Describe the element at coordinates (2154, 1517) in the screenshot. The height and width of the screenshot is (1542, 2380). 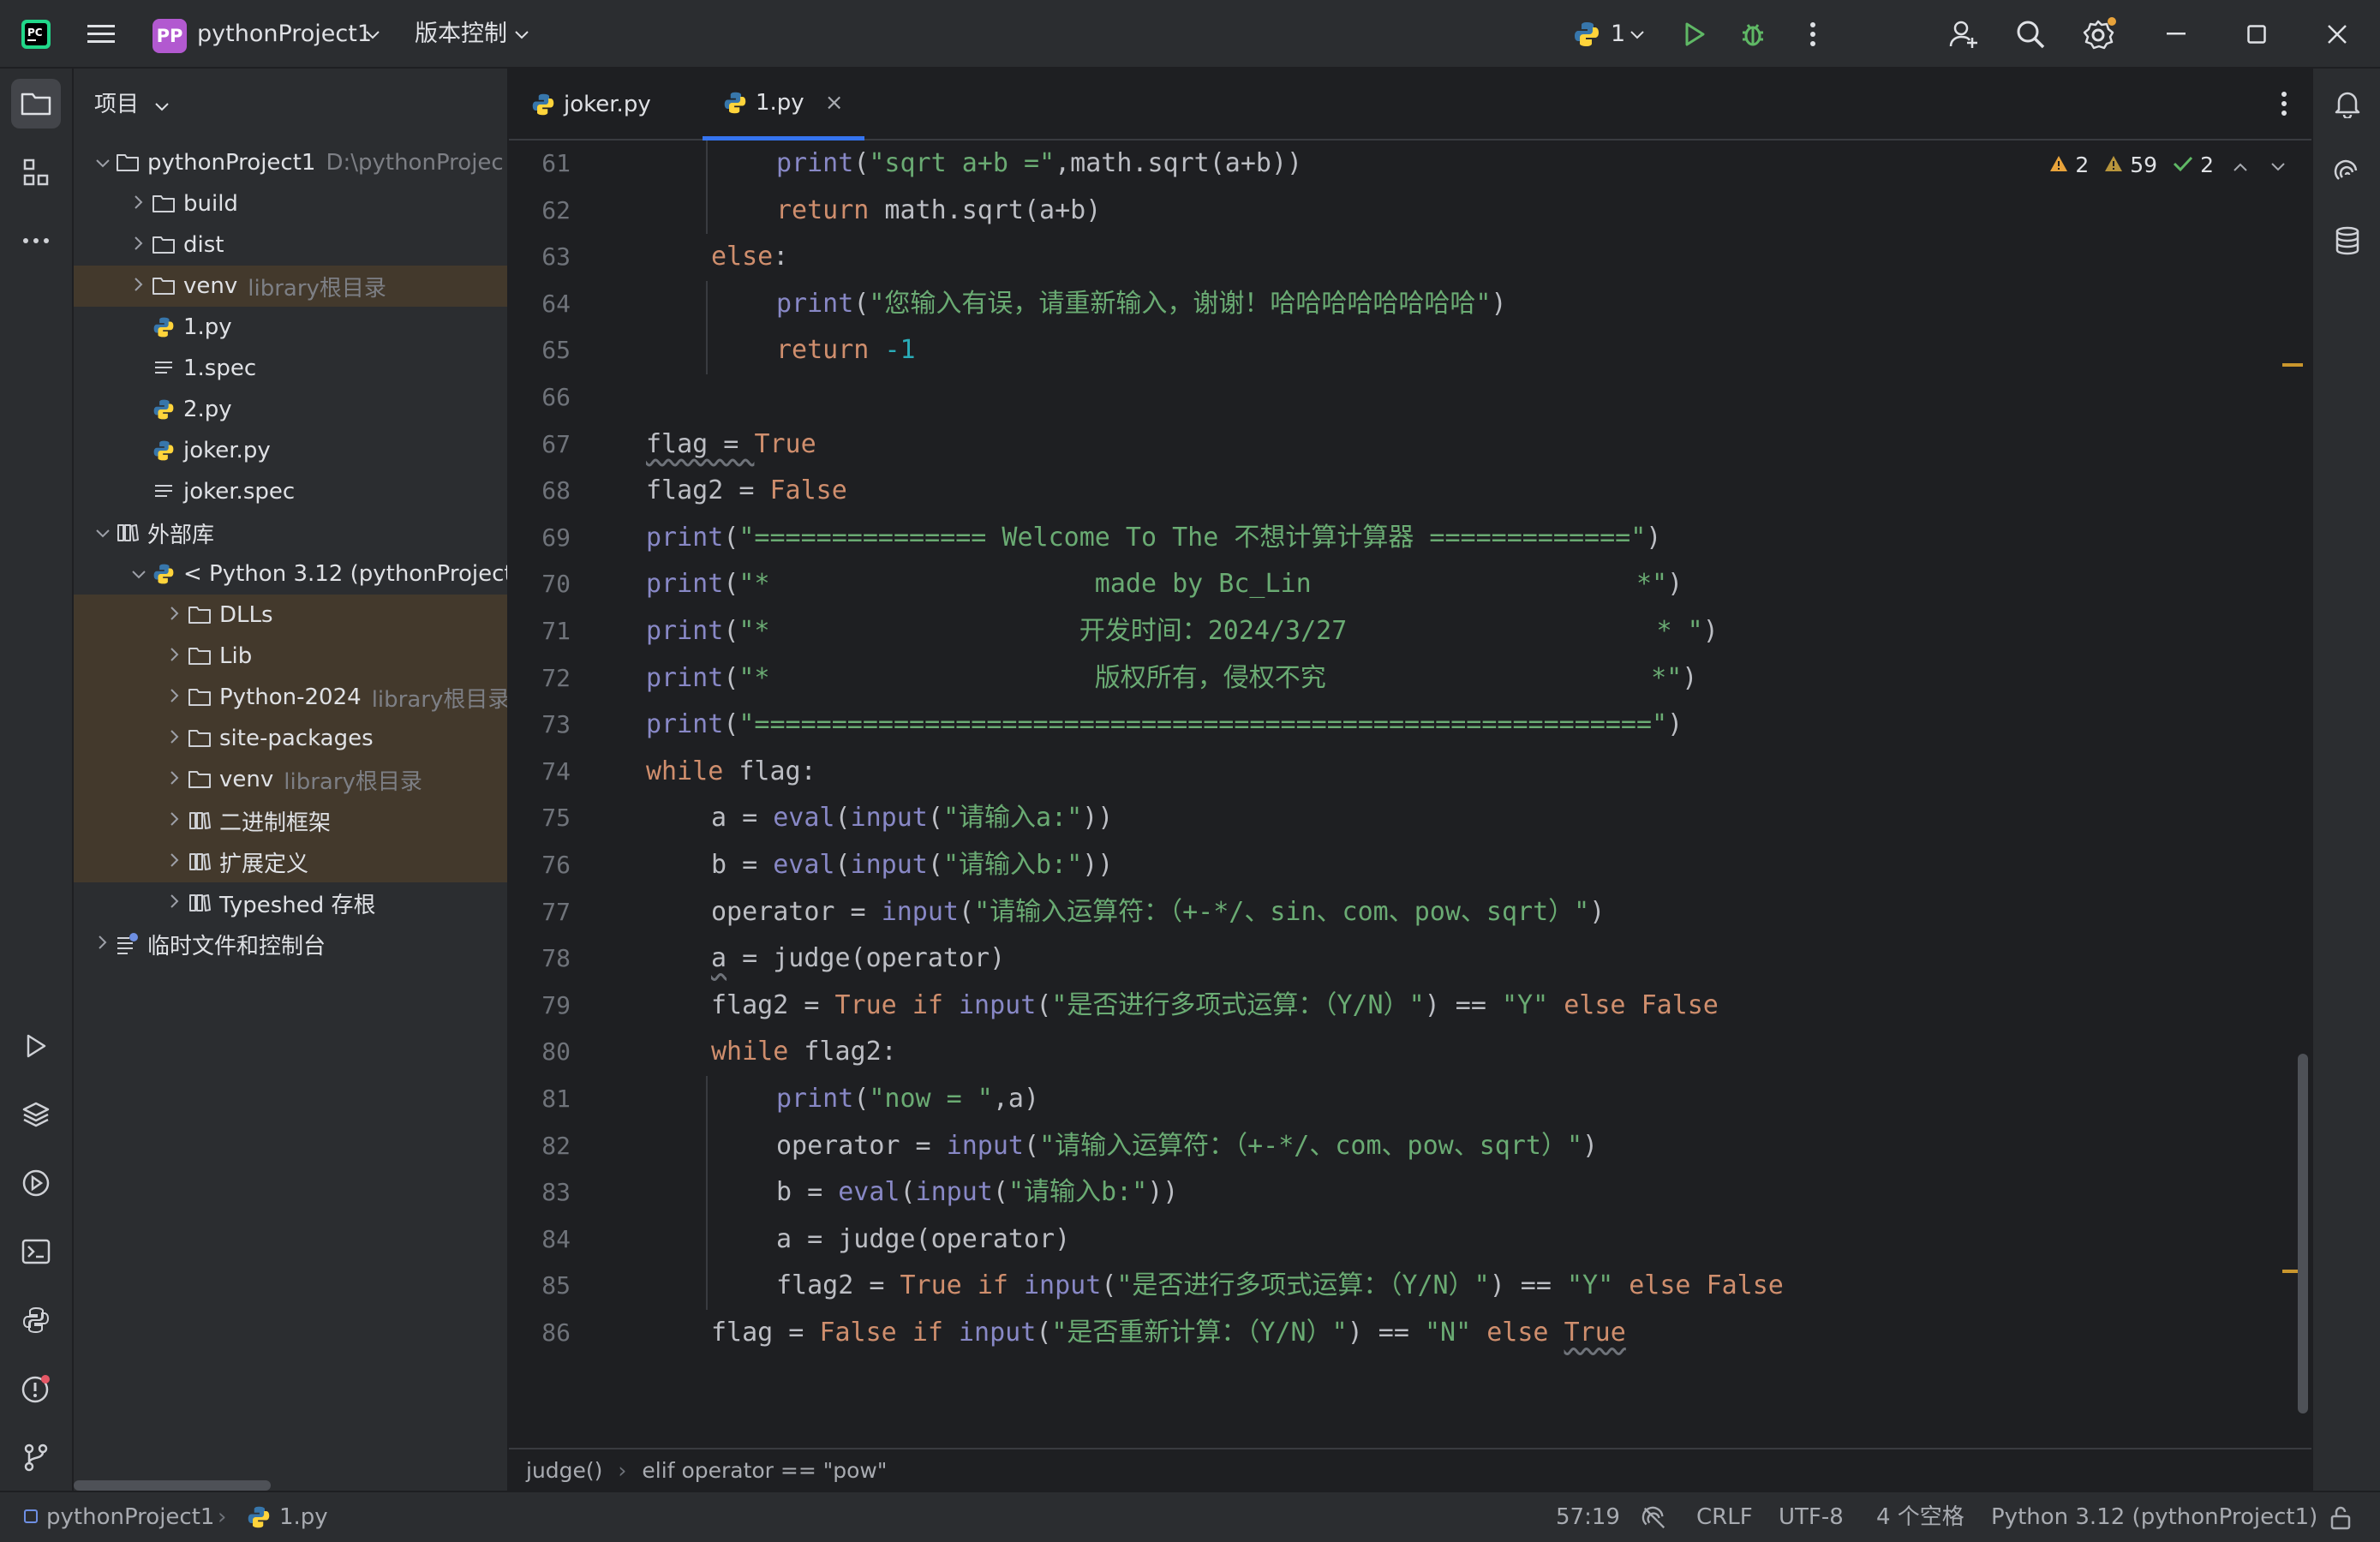
I see `python-interpreter: Python 3.12 (pythonProject1)` at that location.